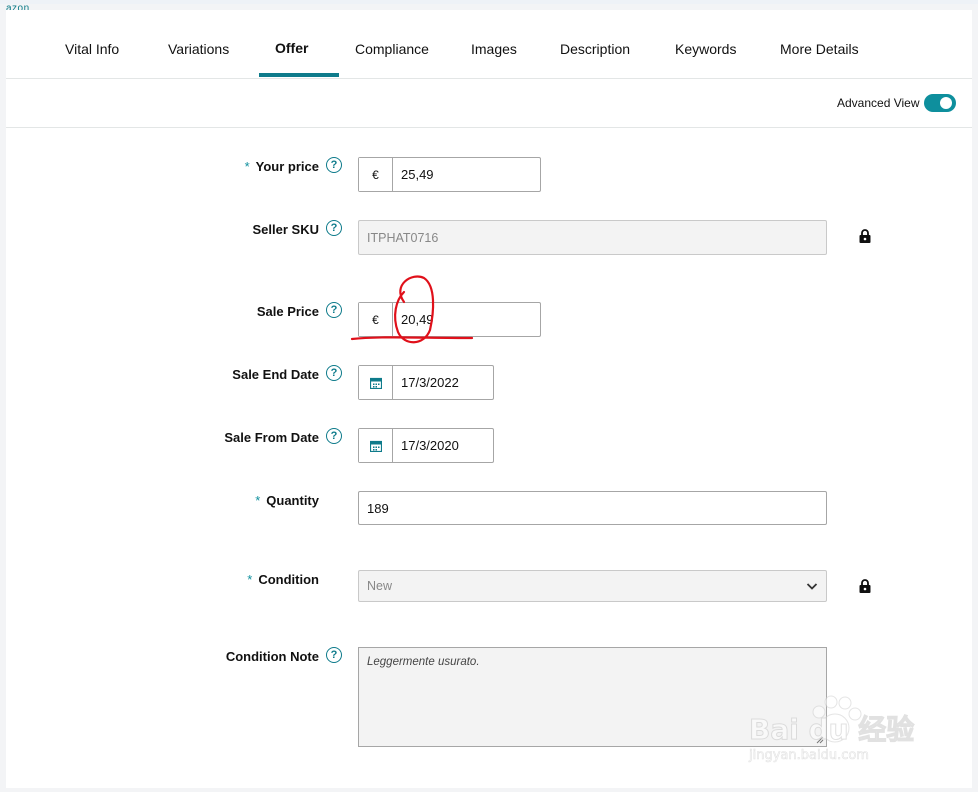  Describe the element at coordinates (595, 49) in the screenshot. I see `tab-description: Description` at that location.